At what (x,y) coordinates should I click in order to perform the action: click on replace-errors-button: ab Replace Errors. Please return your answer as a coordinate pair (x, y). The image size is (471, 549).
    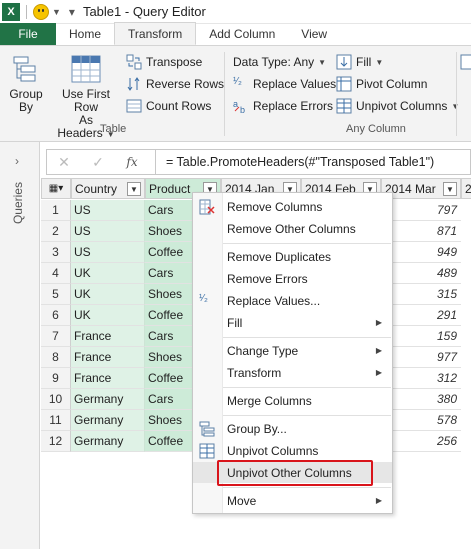
    Looking at the image, I should click on (283, 106).